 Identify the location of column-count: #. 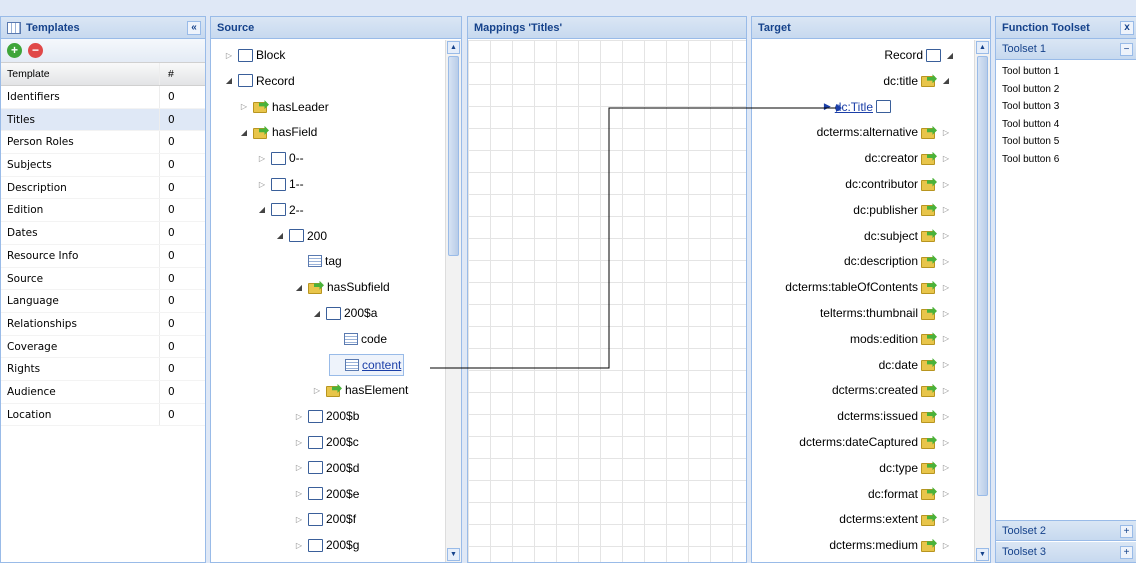
(173, 74).